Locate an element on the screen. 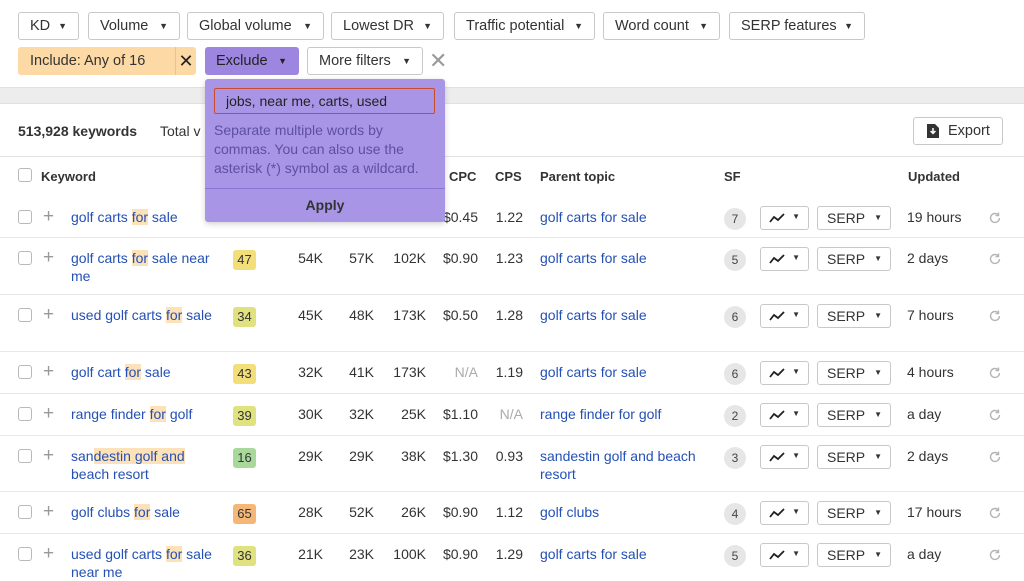  global-volume-filter-button: Global volume ▼ is located at coordinates (255, 26).